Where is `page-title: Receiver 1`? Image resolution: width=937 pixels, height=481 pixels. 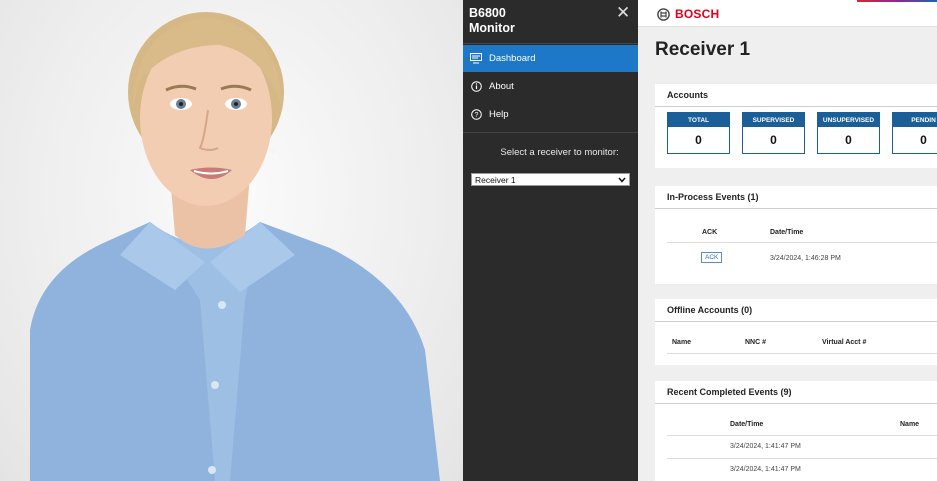 page-title: Receiver 1 is located at coordinates (703, 49).